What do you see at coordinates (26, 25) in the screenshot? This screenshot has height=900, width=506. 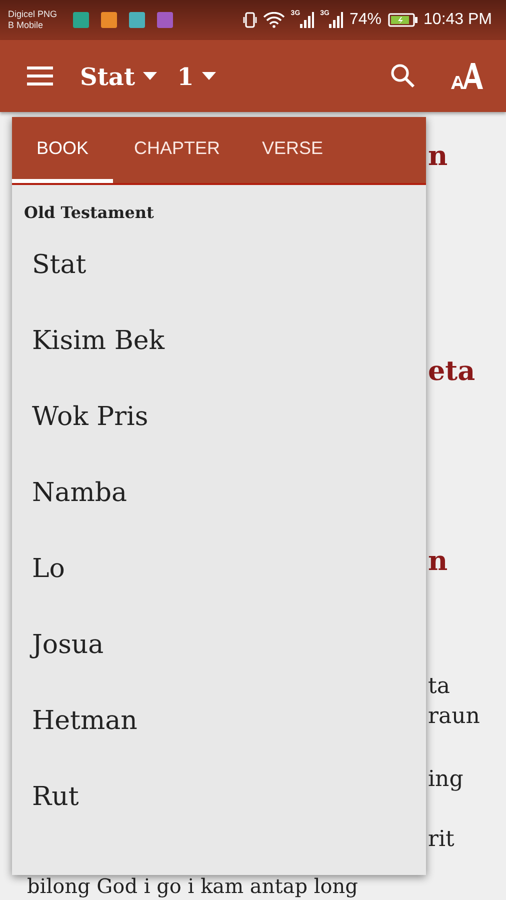 I see `carrier-name: B Mobile` at bounding box center [26, 25].